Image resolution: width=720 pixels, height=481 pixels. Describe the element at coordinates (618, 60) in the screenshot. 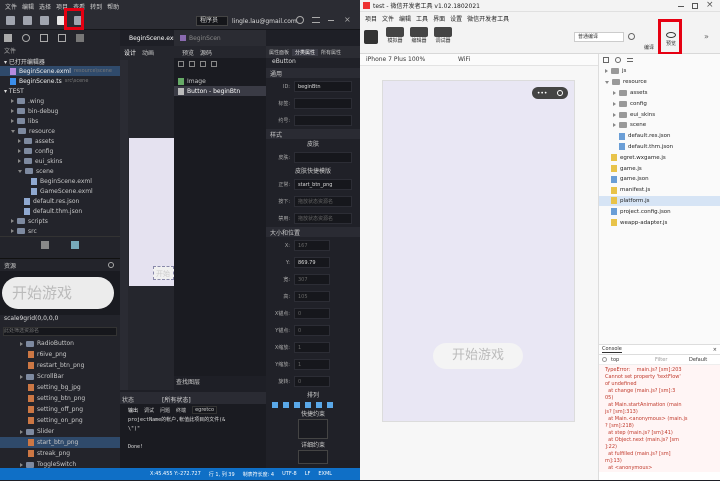

I see `search-icon` at that location.